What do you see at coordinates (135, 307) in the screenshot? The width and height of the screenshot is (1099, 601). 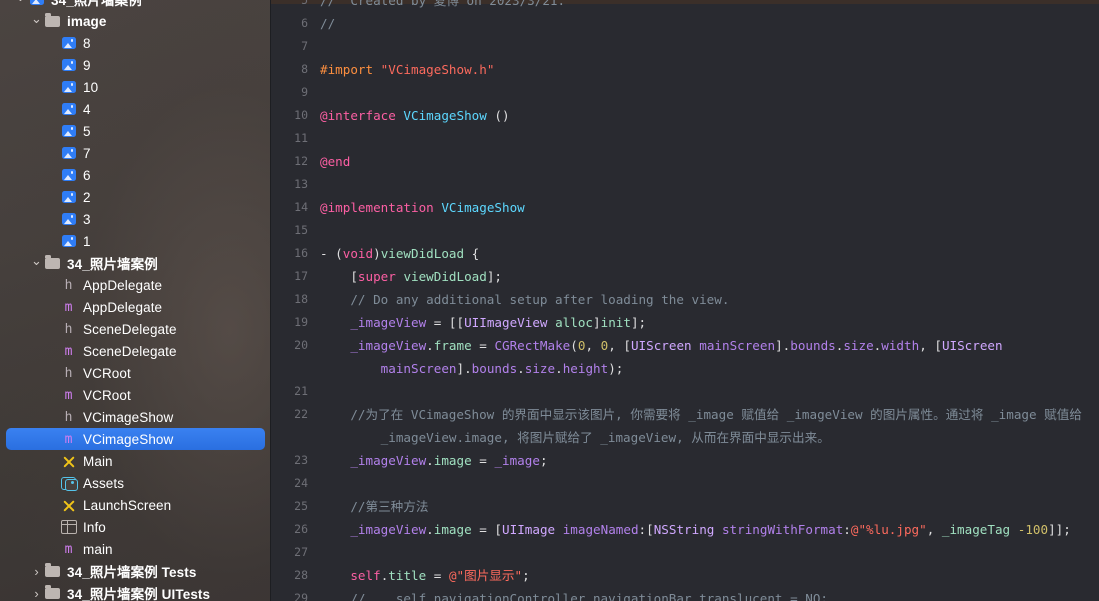 I see `sidebar-item-appdelegate: m AppDelegate` at bounding box center [135, 307].